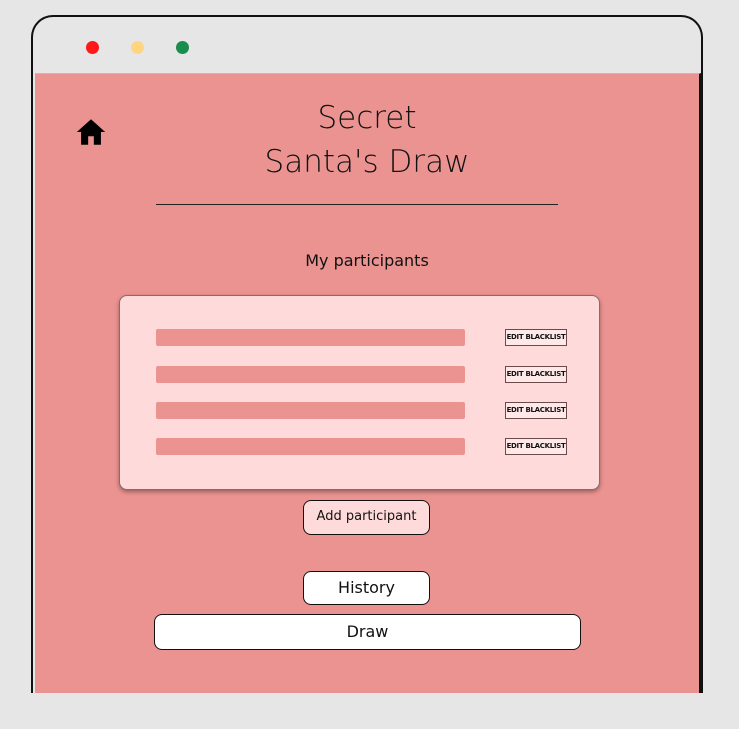 This screenshot has height=729, width=739. Describe the element at coordinates (367, 632) in the screenshot. I see `draw-button: Draw` at that location.